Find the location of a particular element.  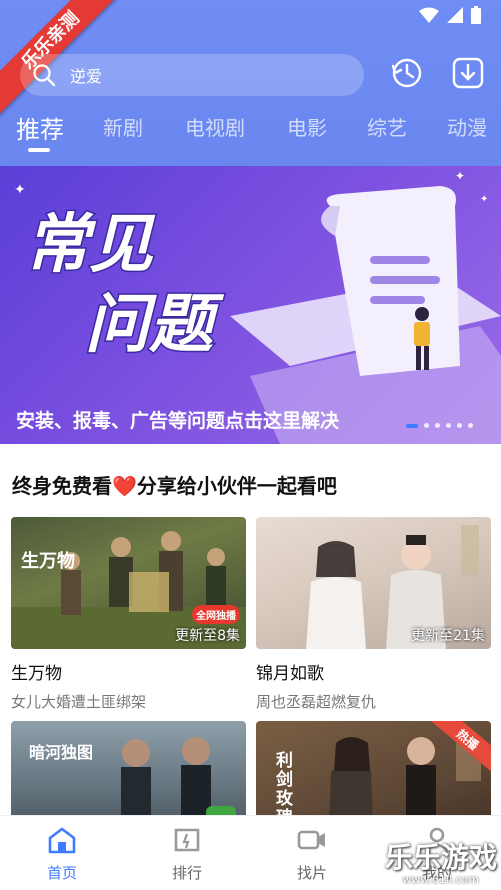

download-icon is located at coordinates (468, 73).